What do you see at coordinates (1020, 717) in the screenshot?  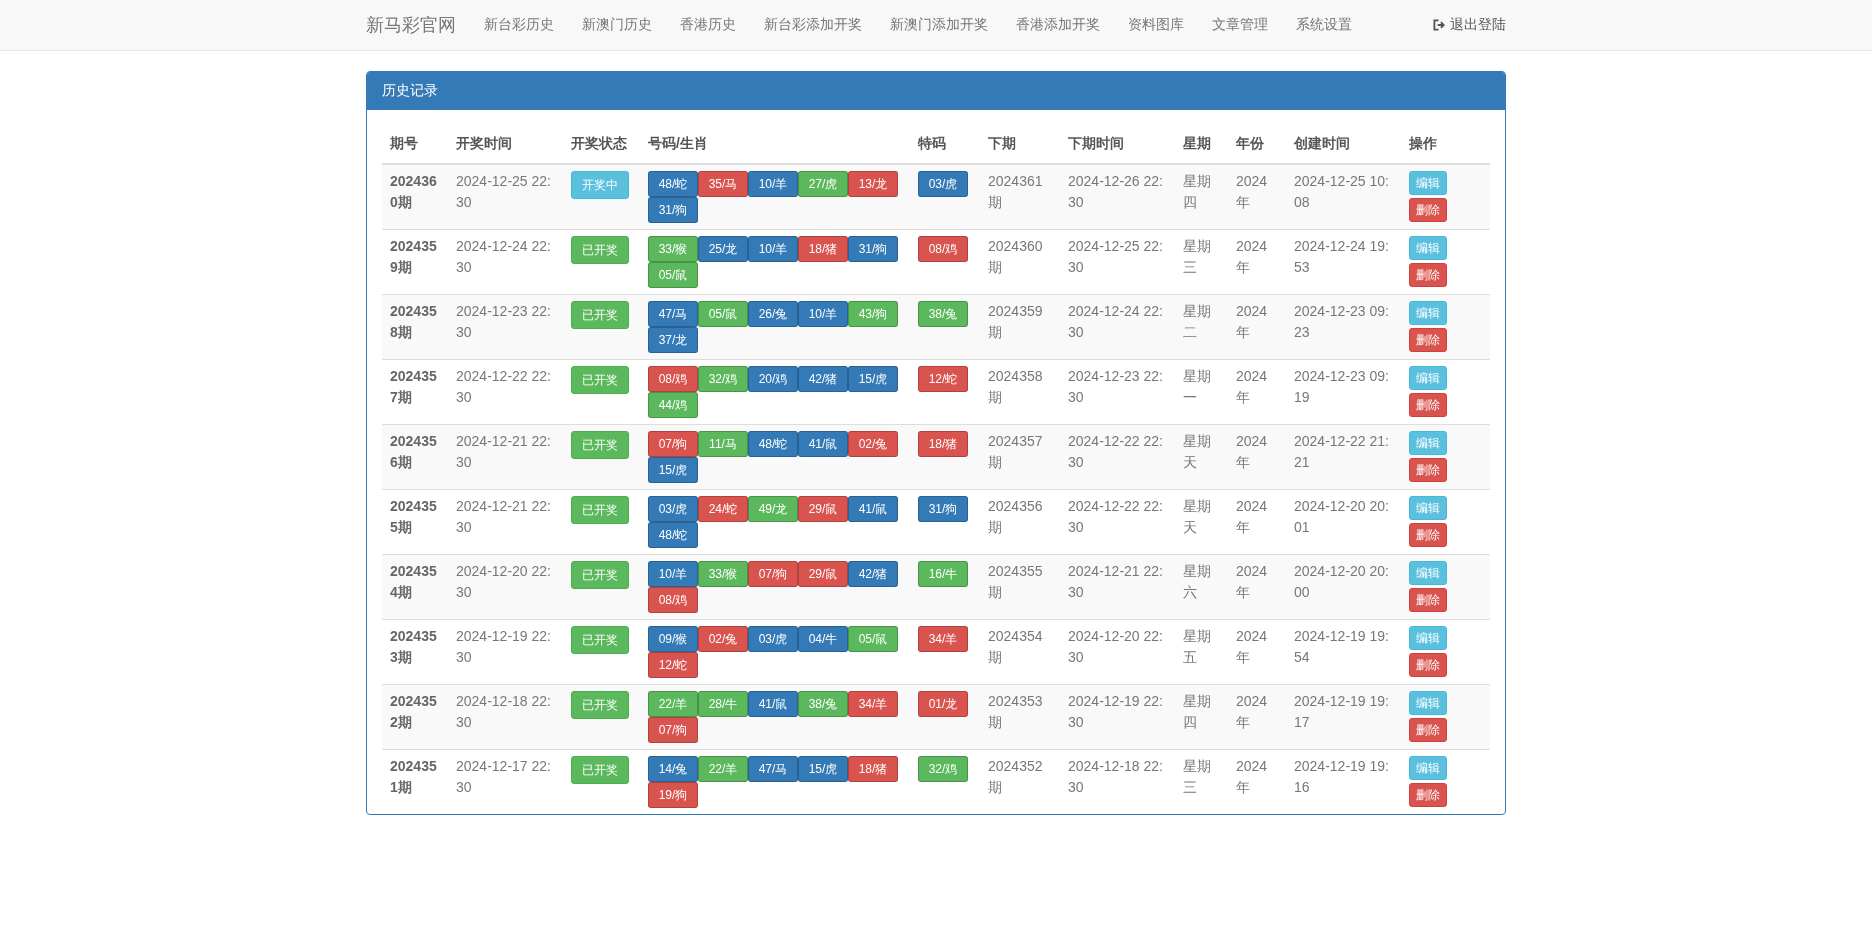 I see `next-issue-cell: 2024353期` at bounding box center [1020, 717].